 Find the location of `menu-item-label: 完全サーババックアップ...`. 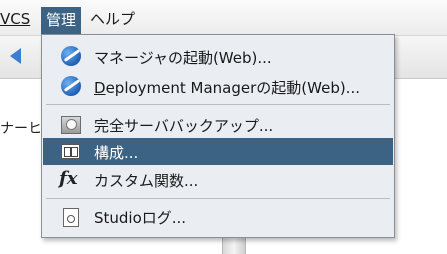

menu-item-label: 完全サーババックアップ... is located at coordinates (184, 126).